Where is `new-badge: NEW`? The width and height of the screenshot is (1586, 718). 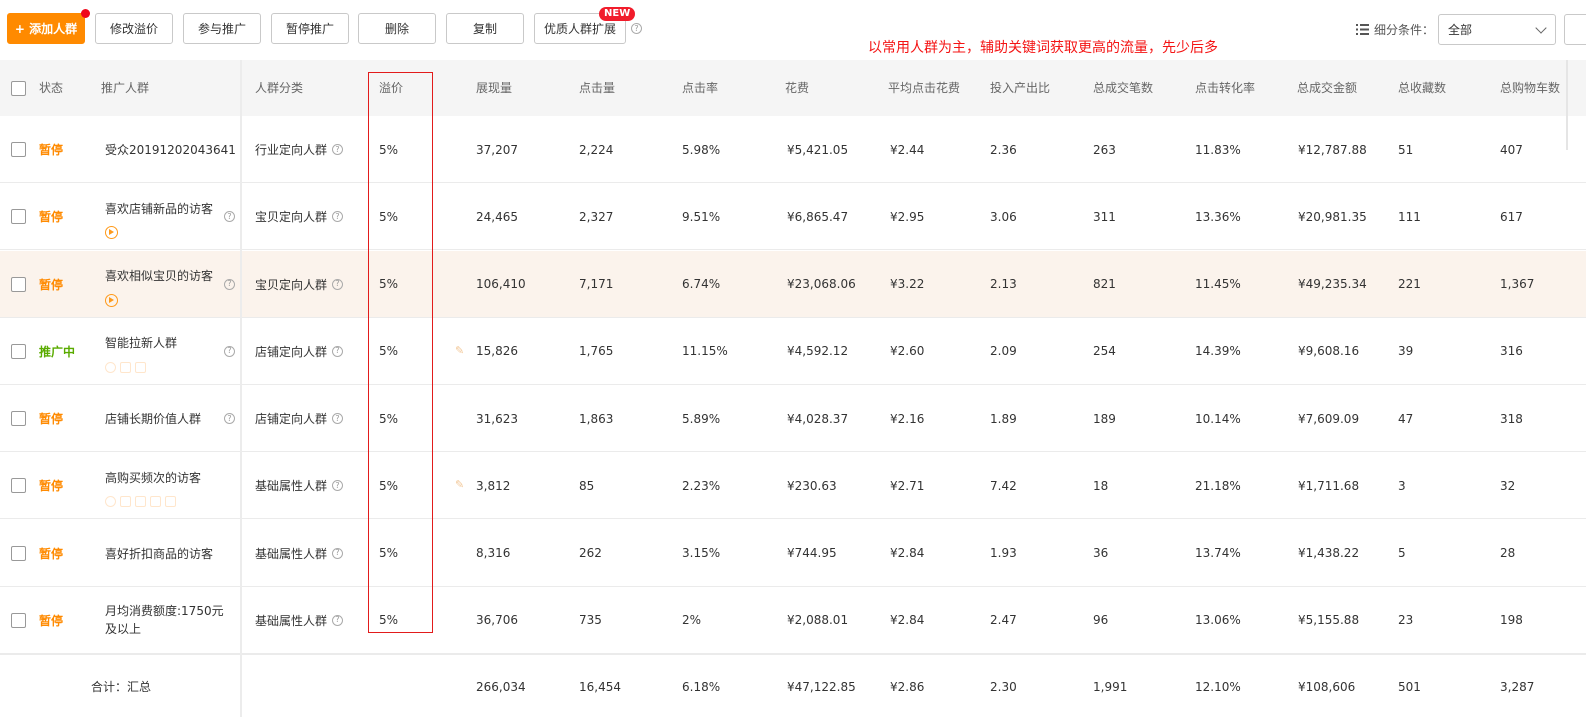 new-badge: NEW is located at coordinates (617, 14).